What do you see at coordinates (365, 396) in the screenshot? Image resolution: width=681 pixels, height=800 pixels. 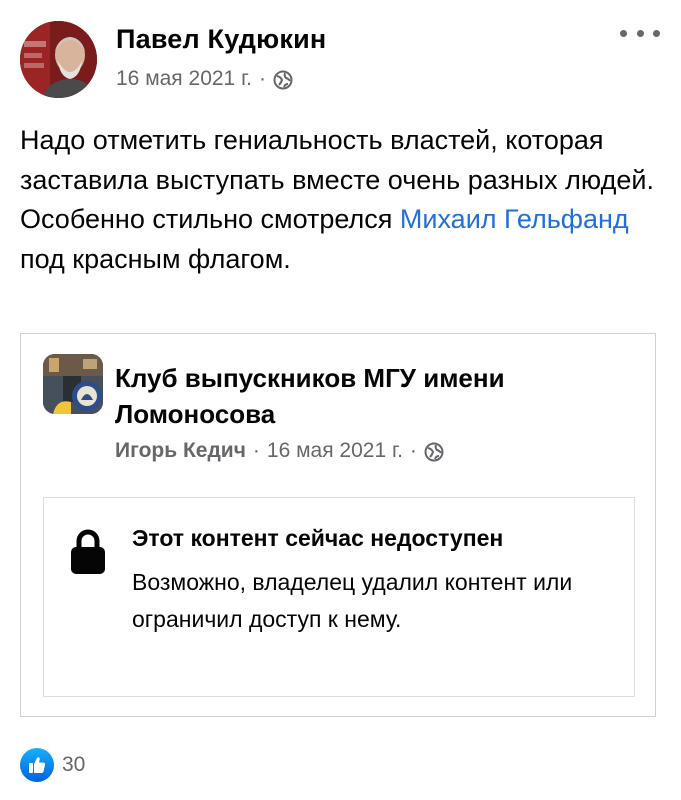 I see `group-name: Клуб выпускников МГУ имени Ломоносова` at bounding box center [365, 396].